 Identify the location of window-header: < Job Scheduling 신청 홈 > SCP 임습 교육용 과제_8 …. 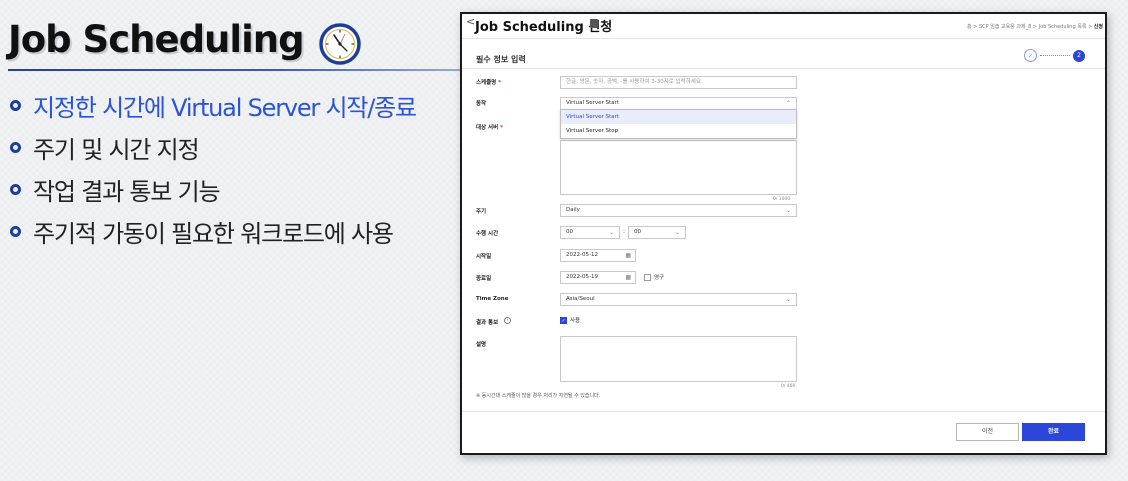
(783, 26).